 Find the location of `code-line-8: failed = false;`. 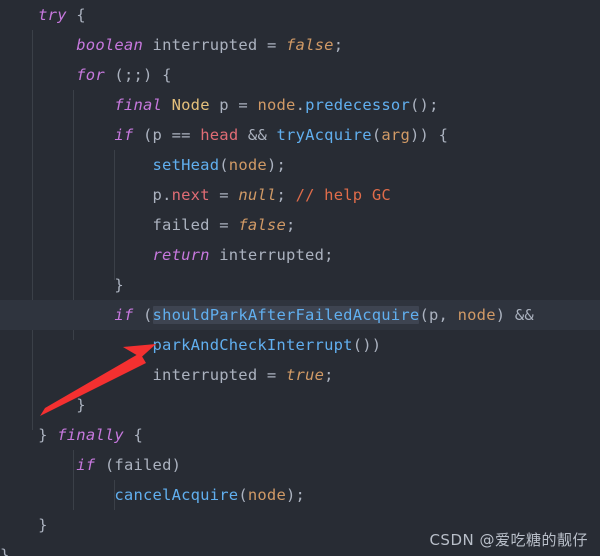

code-line-8: failed = false; is located at coordinates (300, 225).